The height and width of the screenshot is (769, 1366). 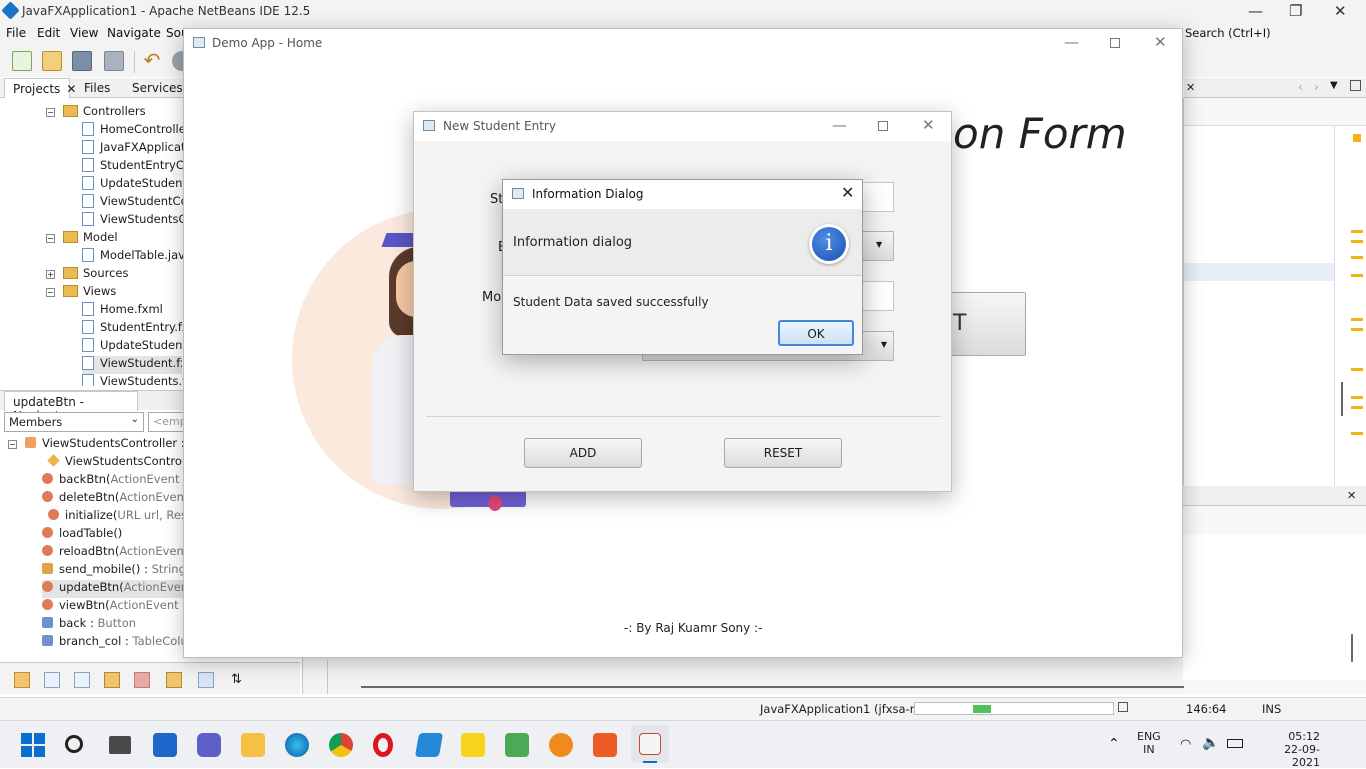 I want to click on horizontal-scrollbar, so click(x=772, y=687).